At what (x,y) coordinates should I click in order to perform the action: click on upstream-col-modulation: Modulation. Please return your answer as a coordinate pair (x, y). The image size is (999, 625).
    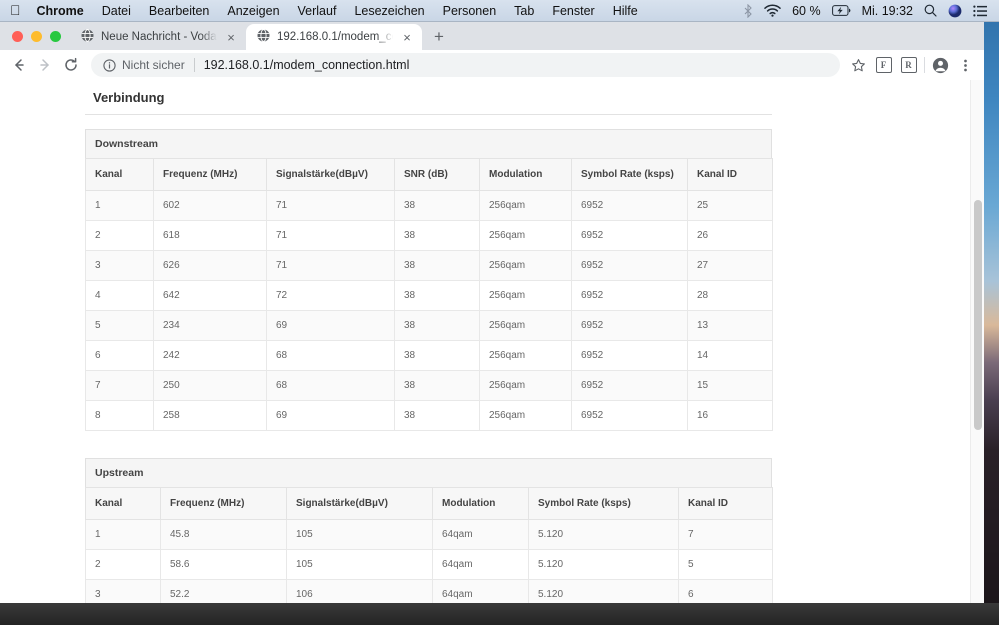
    Looking at the image, I should click on (480, 503).